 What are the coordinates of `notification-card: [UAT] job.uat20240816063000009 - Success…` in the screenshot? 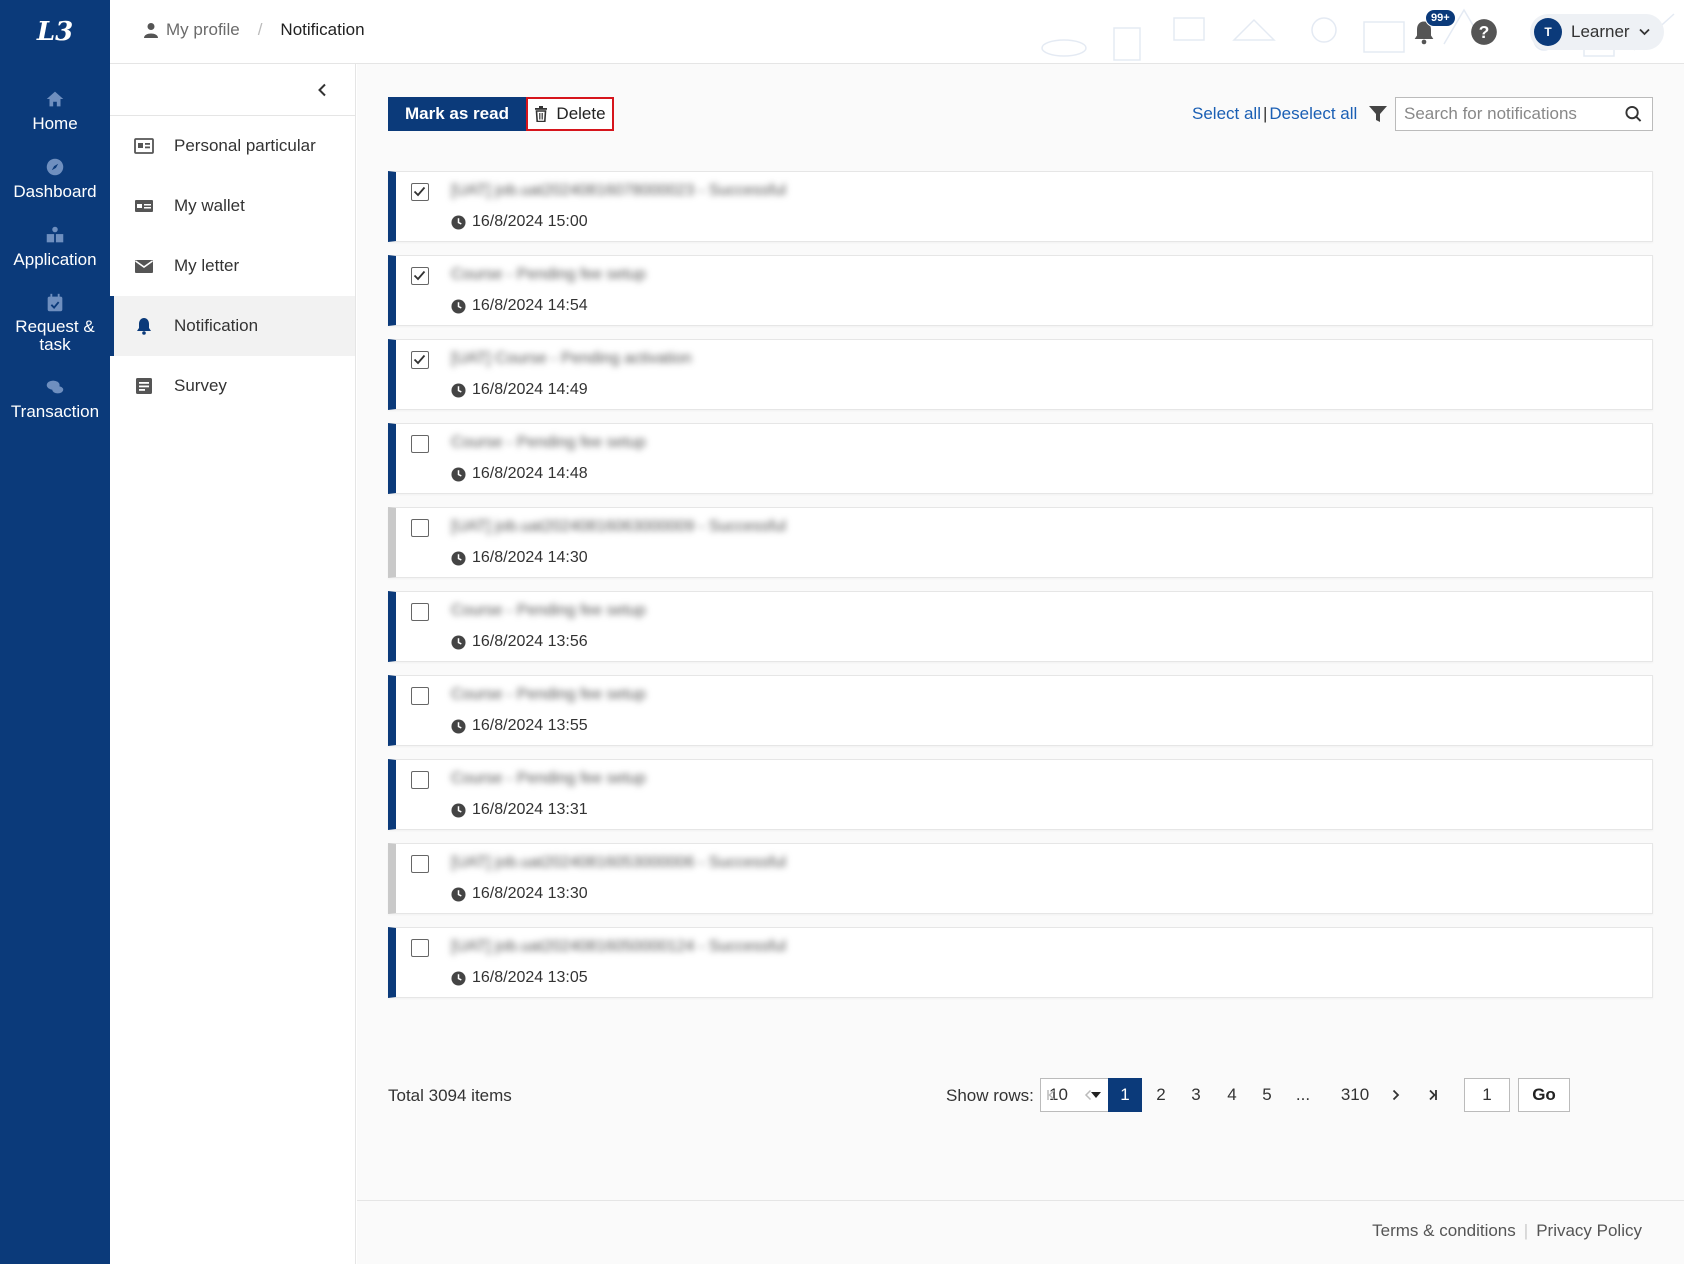 It's located at (1020, 542).